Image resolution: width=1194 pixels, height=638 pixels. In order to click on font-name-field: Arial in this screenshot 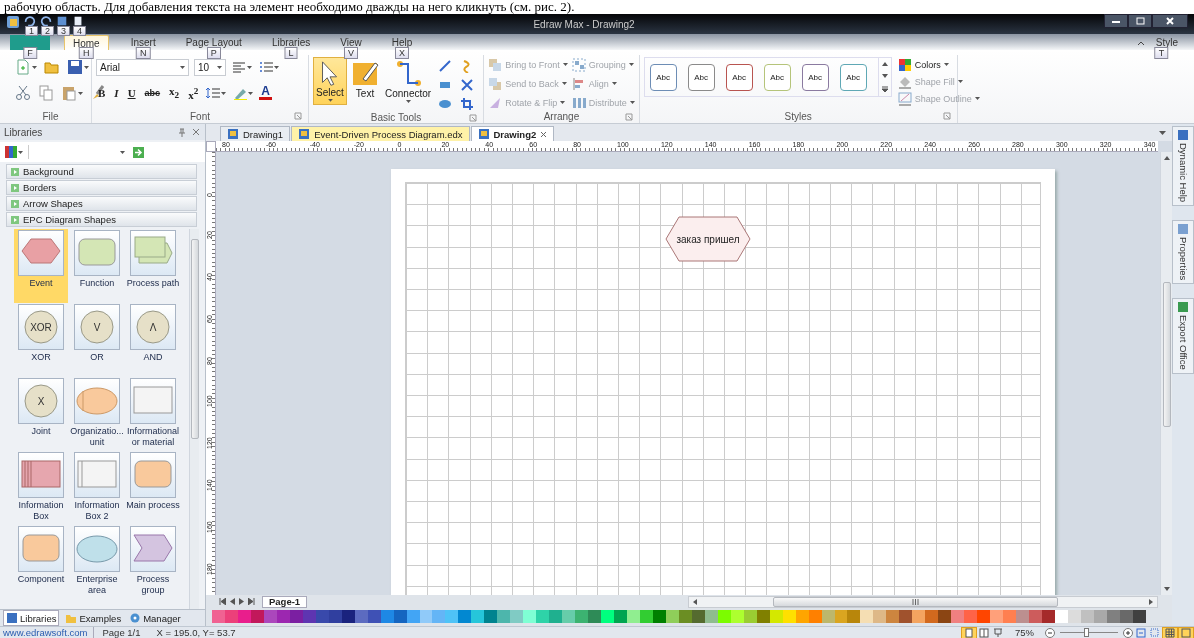, I will do `click(142, 67)`.